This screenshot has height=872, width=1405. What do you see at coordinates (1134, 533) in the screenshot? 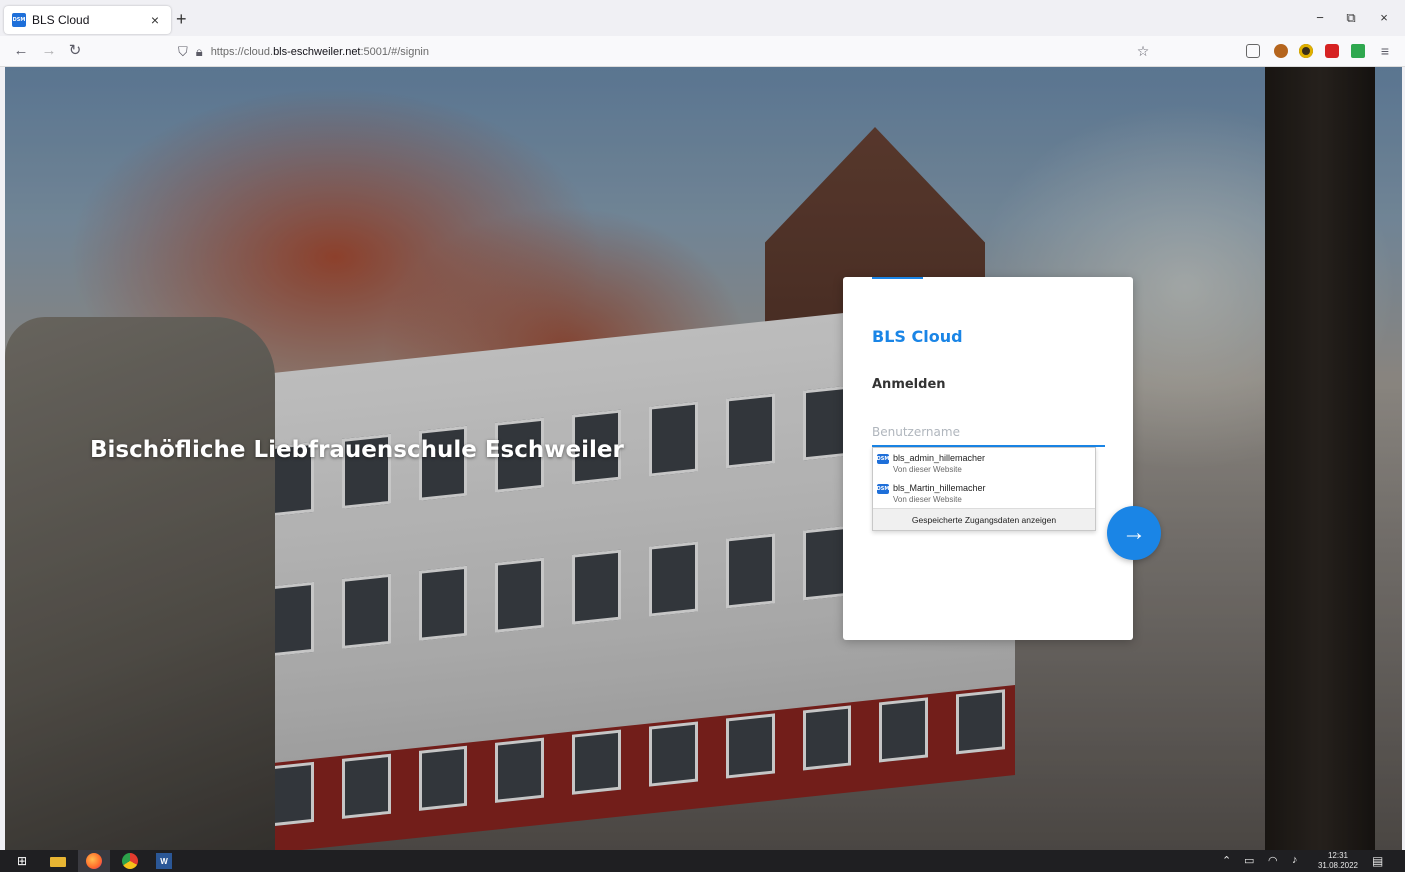
I see `next-arrow-button: →` at bounding box center [1134, 533].